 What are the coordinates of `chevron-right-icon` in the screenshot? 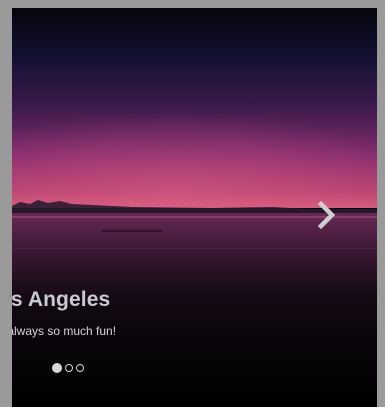 It's located at (326, 215).